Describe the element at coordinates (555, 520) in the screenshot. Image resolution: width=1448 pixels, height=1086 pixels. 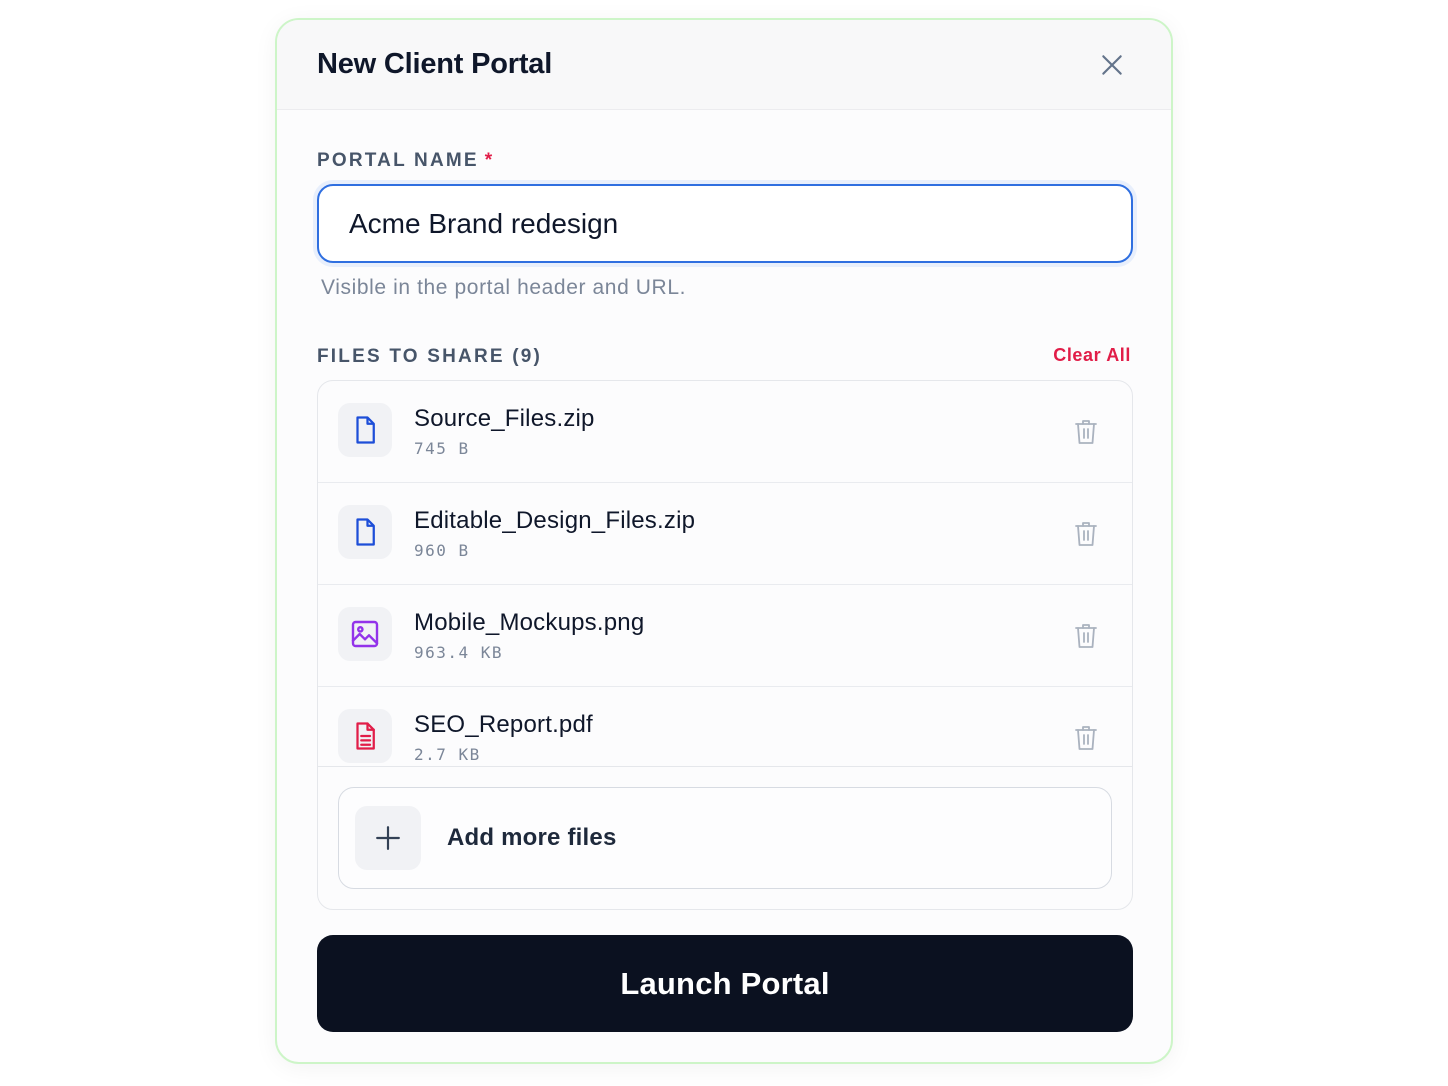
I see `file-name: Editable_Design_Files.zip` at that location.